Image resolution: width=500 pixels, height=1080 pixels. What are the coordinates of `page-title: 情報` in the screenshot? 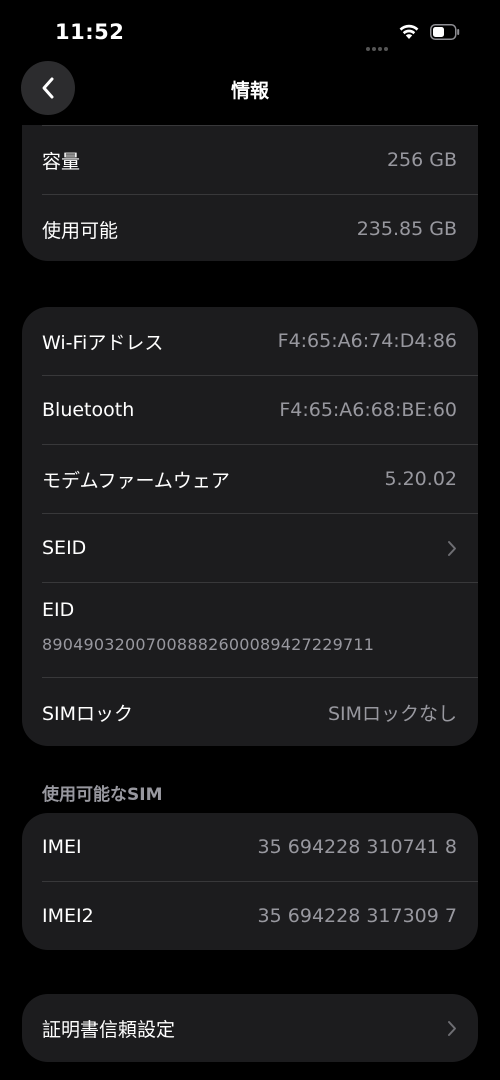 It's located at (249, 91).